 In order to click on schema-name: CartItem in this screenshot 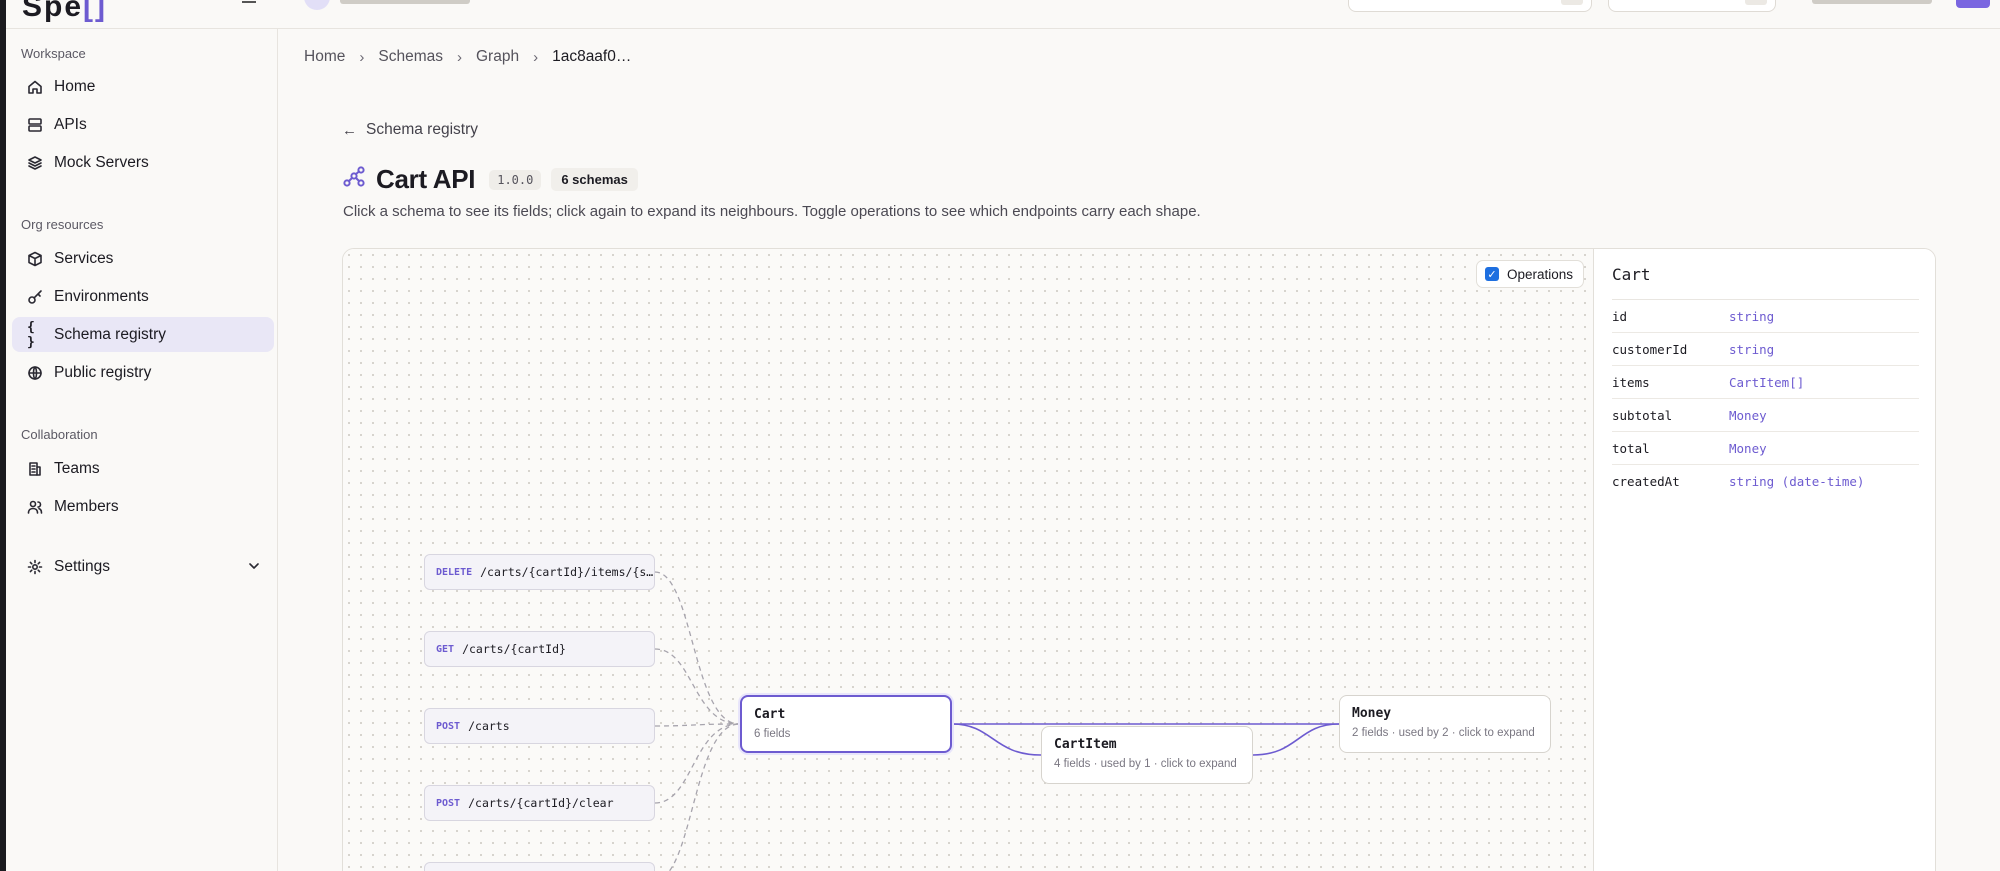, I will do `click(1085, 744)`.